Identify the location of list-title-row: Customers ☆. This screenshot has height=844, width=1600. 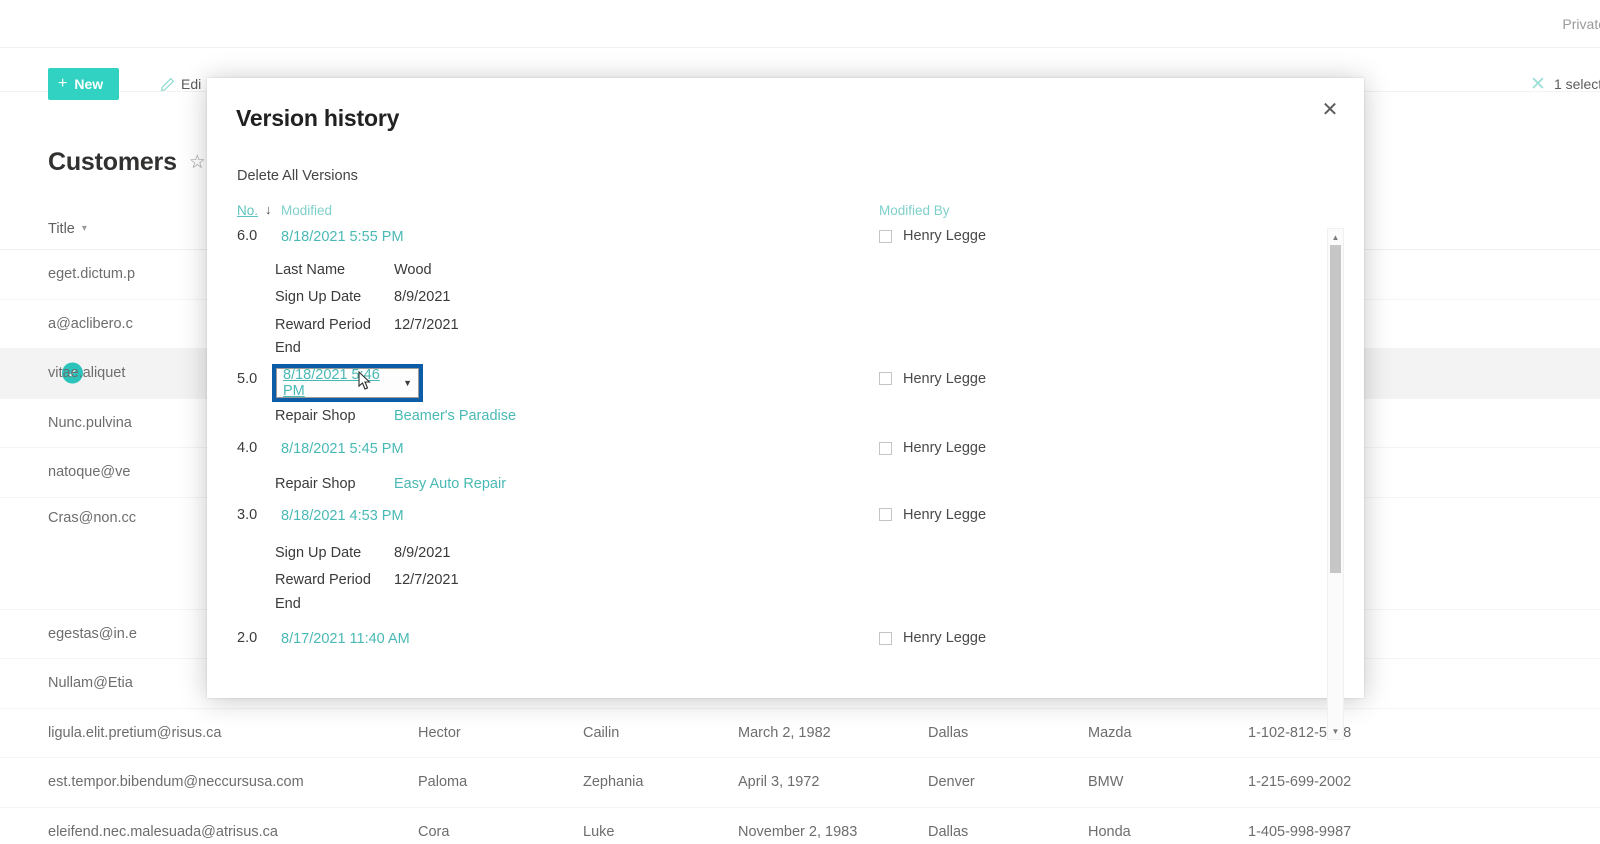
(127, 162).